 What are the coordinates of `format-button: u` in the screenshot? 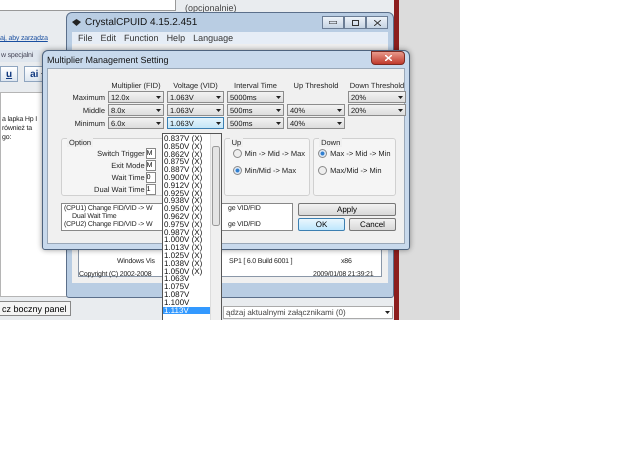 It's located at (9, 74).